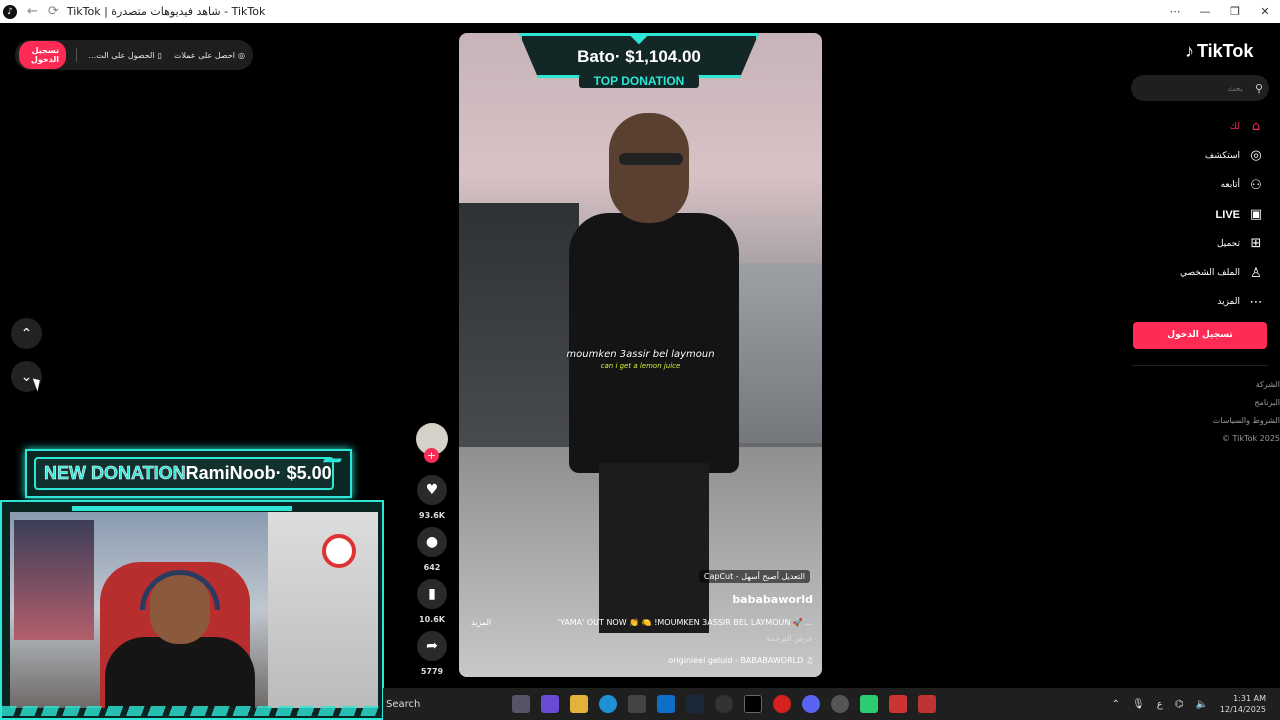  Describe the element at coordinates (53, 11) in the screenshot. I see `refresh-icon: ⟳` at that location.